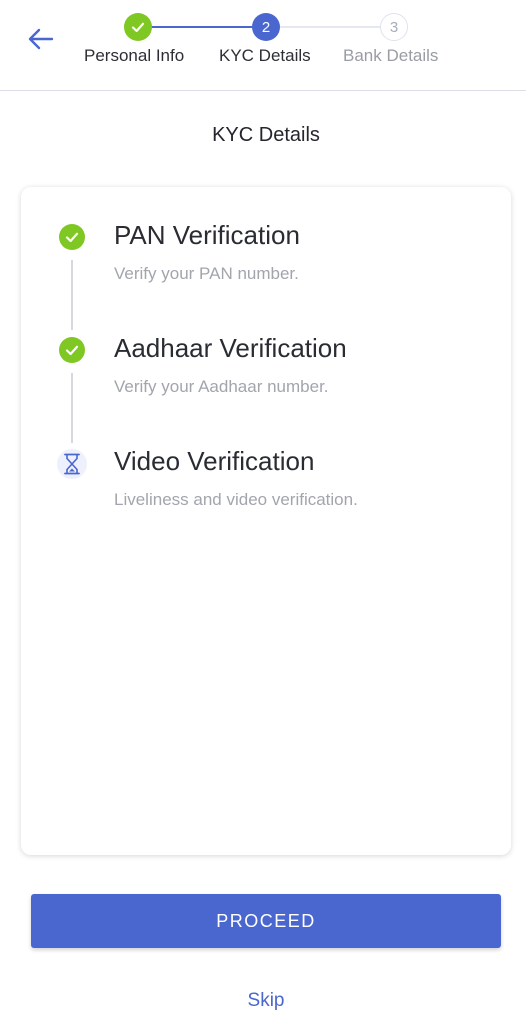  What do you see at coordinates (266, 921) in the screenshot?
I see `proceed-button: PROCEED` at bounding box center [266, 921].